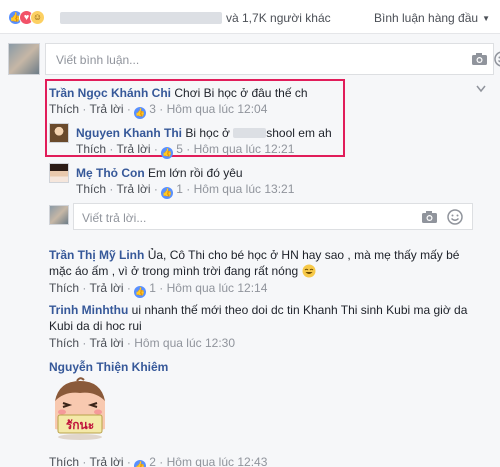 This screenshot has height=467, width=500. Describe the element at coordinates (299, 133) in the screenshot. I see `comment-text-end: shool em ah` at that location.